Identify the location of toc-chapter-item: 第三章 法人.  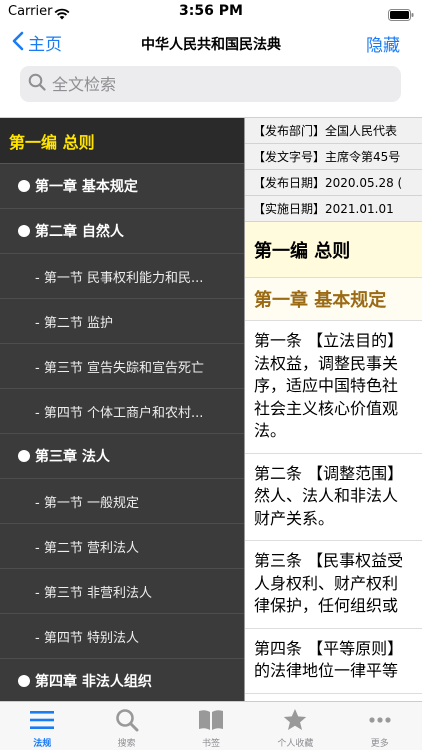
(122, 456).